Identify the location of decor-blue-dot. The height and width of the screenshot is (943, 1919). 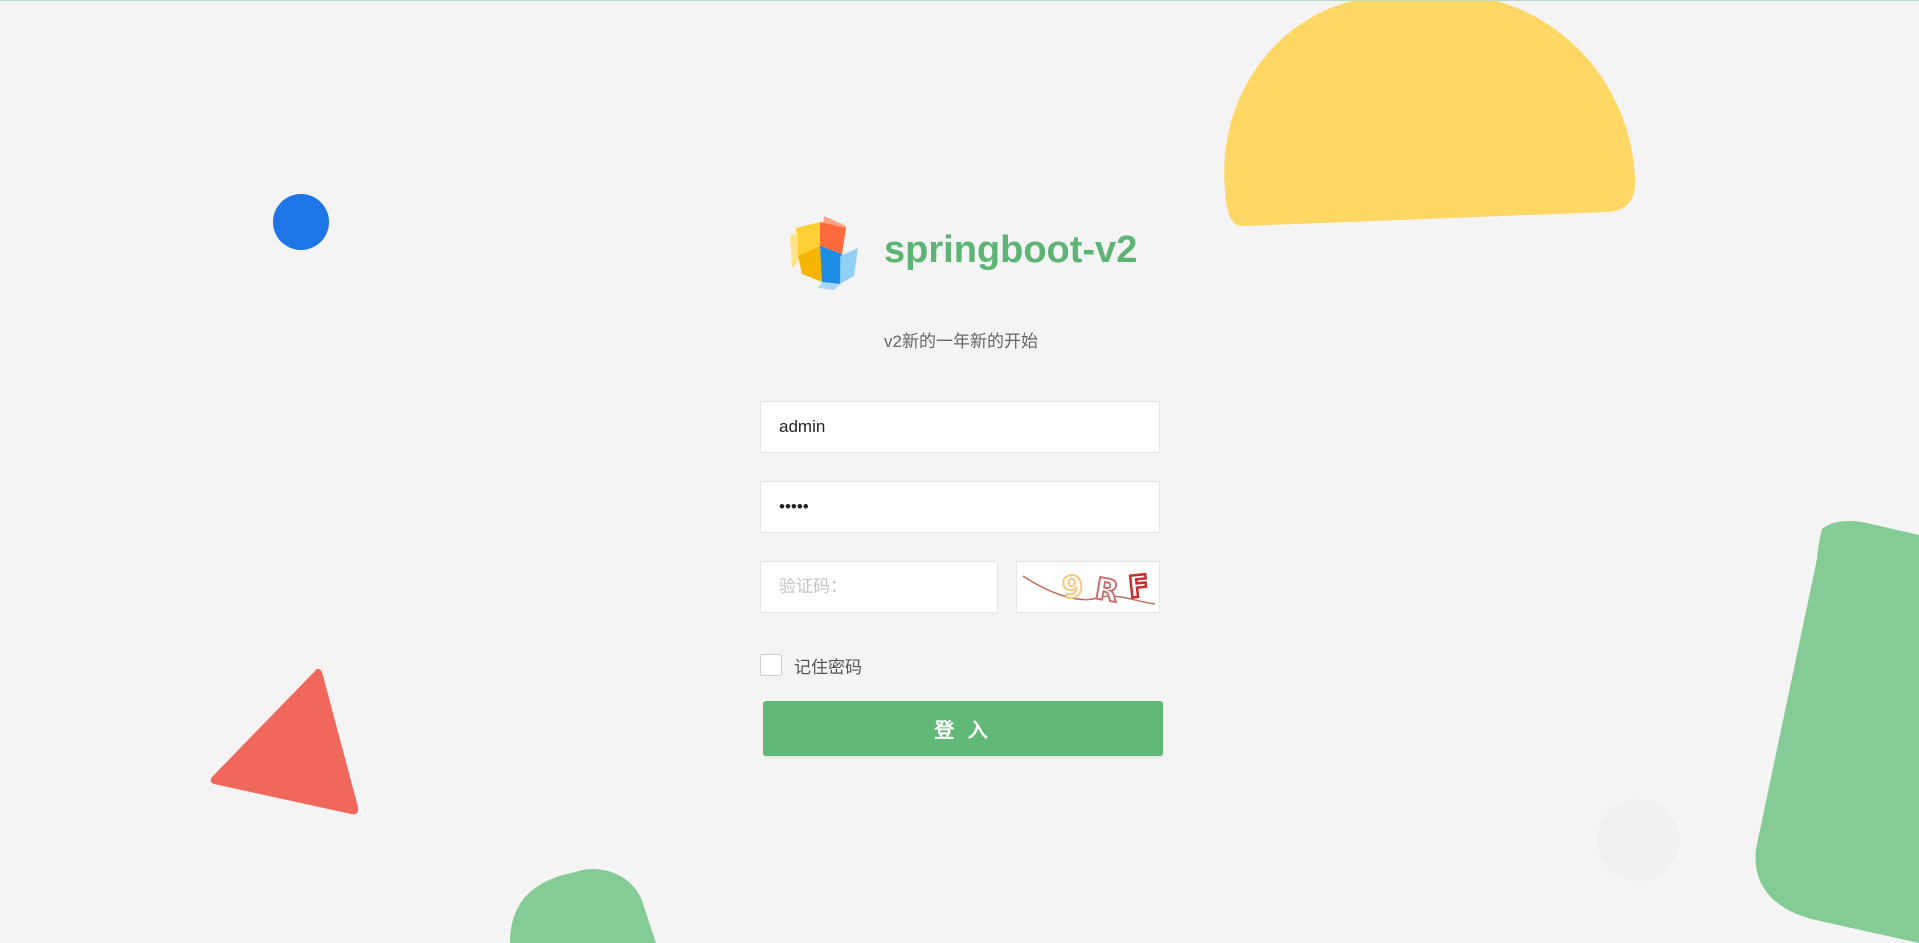
(301, 222).